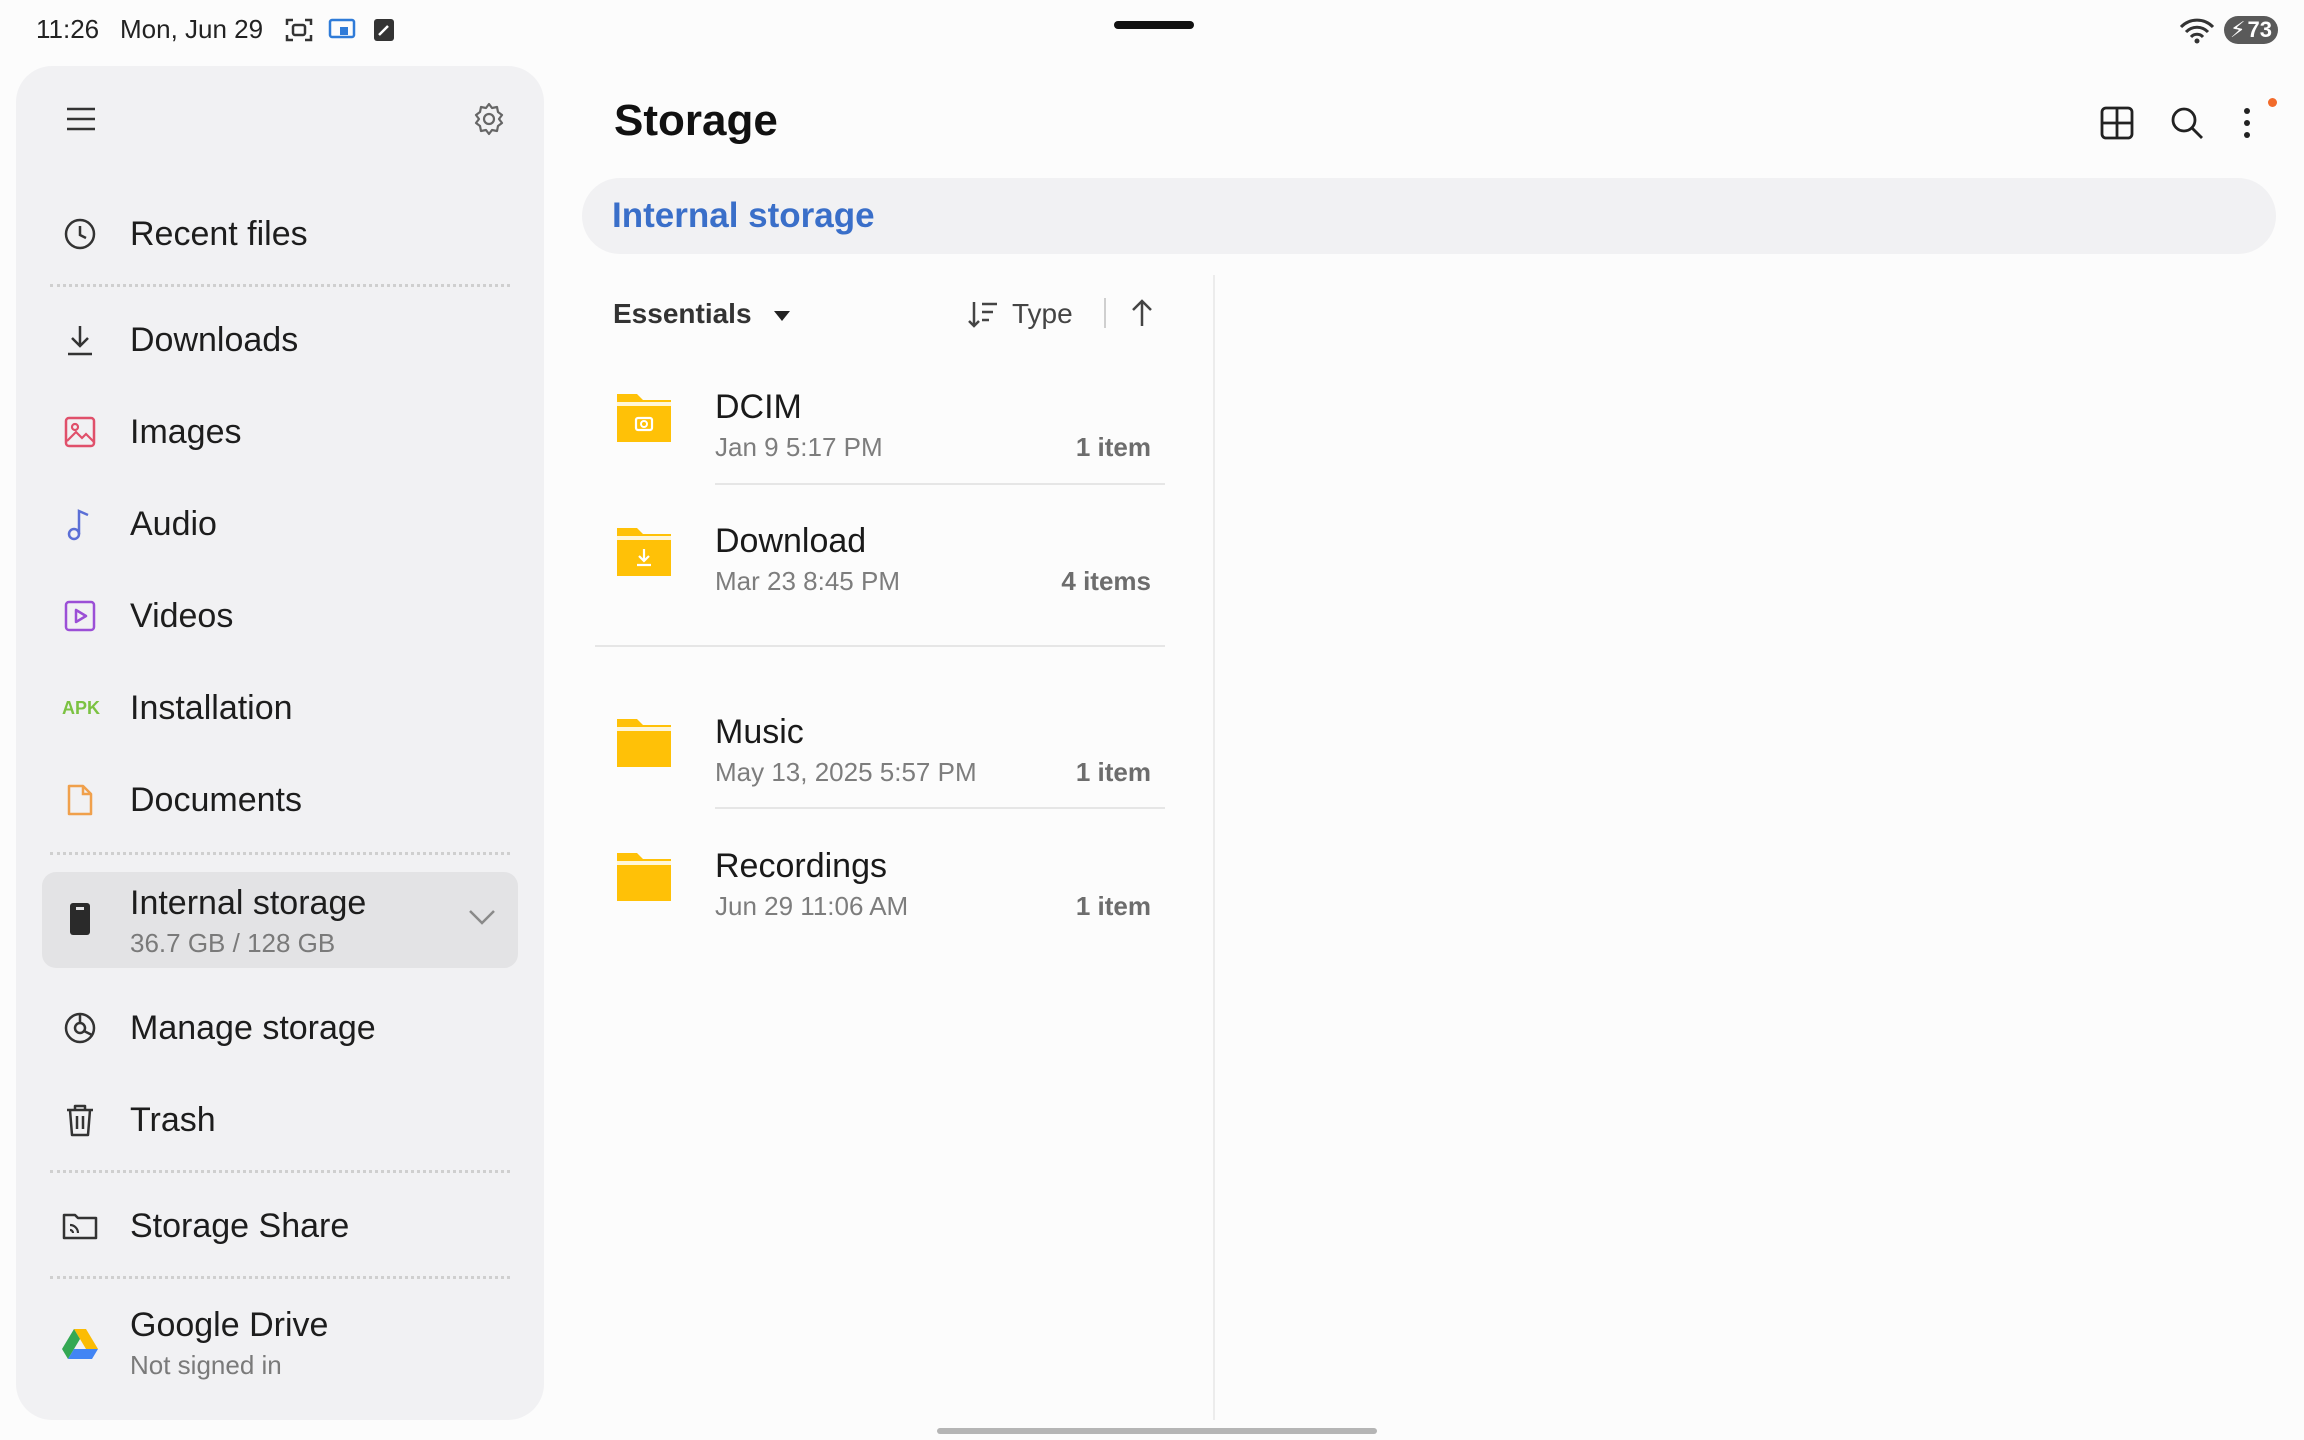 This screenshot has width=2304, height=1440. I want to click on file-date: Mar 23 8:45 PM, so click(807, 581).